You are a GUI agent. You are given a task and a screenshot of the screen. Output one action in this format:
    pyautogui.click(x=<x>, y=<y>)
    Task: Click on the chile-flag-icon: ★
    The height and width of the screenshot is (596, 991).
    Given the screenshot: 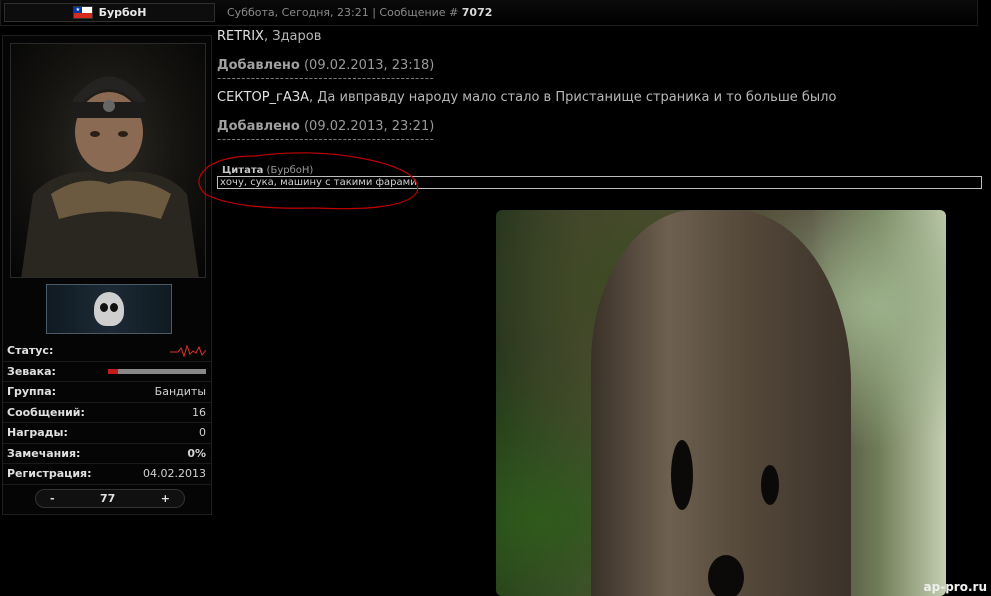 What is the action you would take?
    pyautogui.click(x=82, y=12)
    